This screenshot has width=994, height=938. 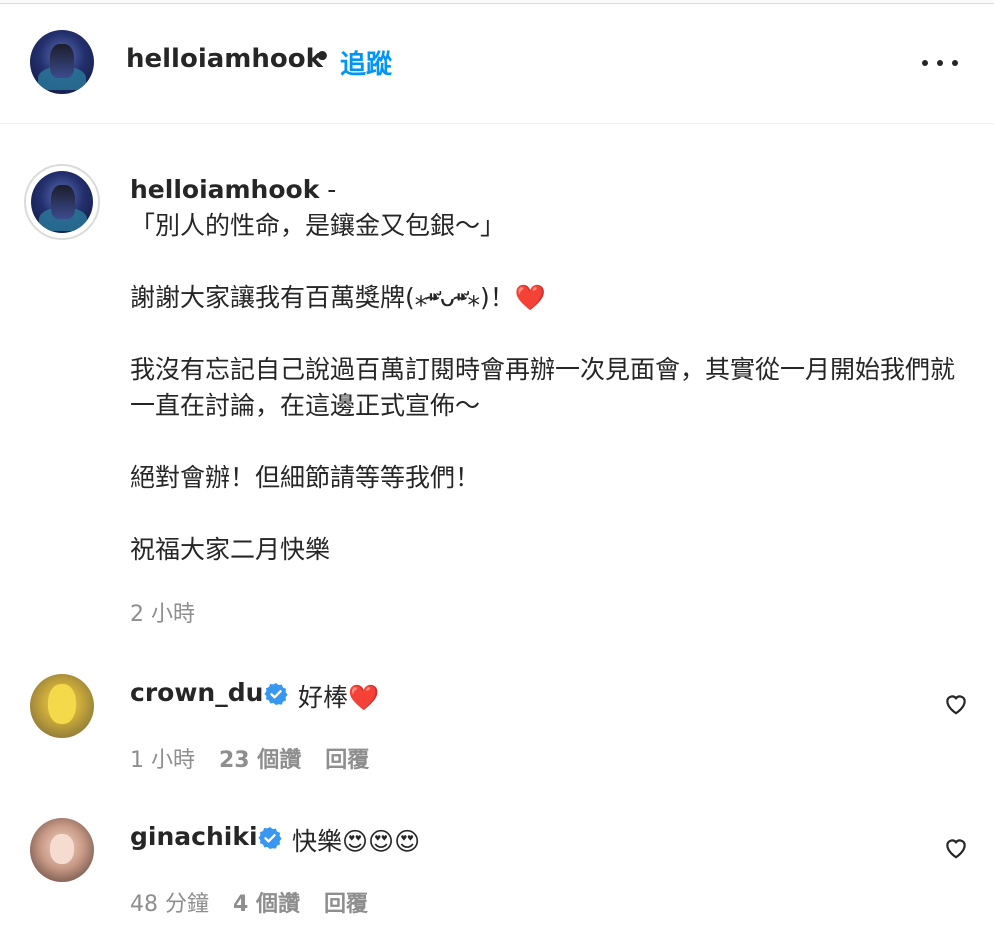 I want to click on follow-button: 追蹤, so click(x=366, y=62).